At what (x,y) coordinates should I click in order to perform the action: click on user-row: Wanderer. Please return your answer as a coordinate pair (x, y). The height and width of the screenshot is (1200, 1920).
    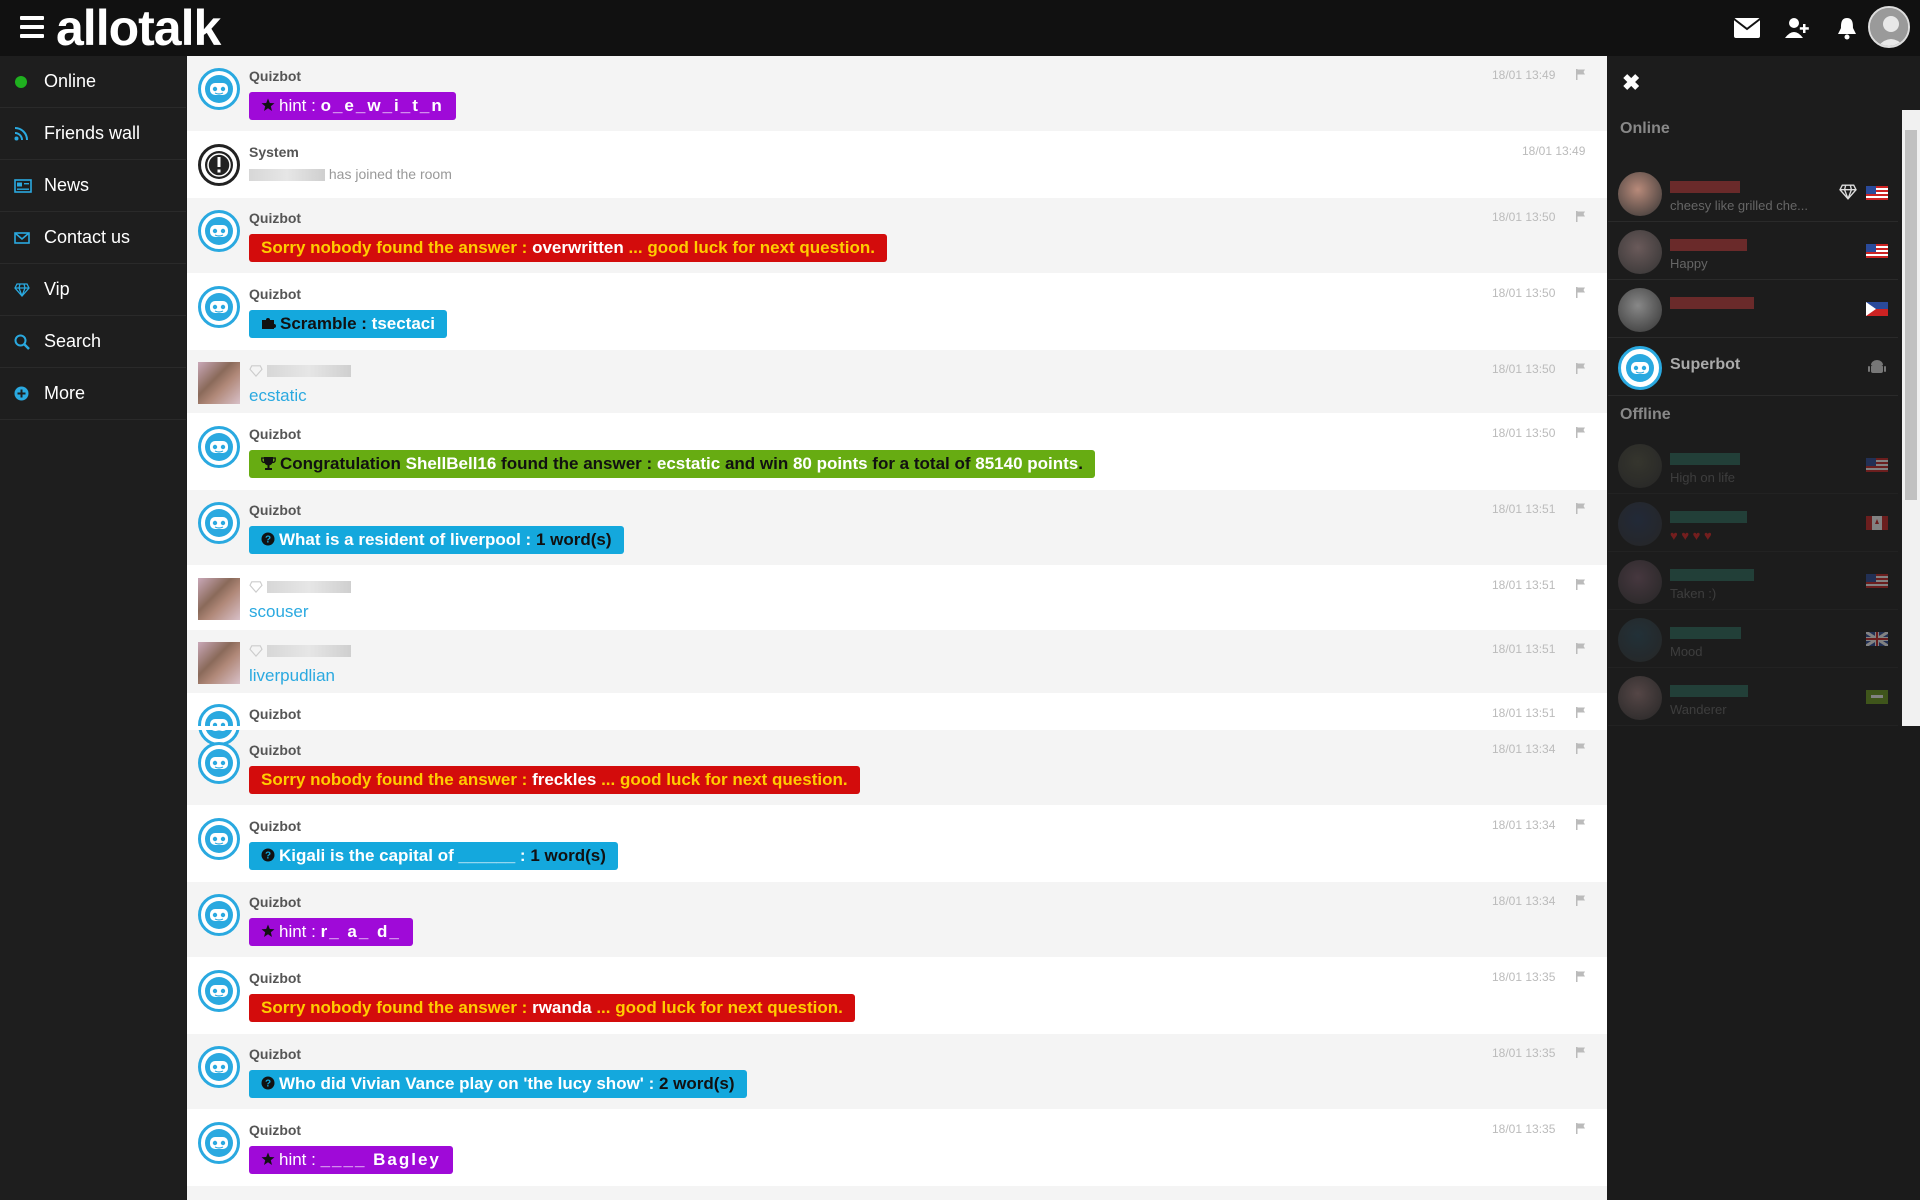
    Looking at the image, I should click on (1753, 697).